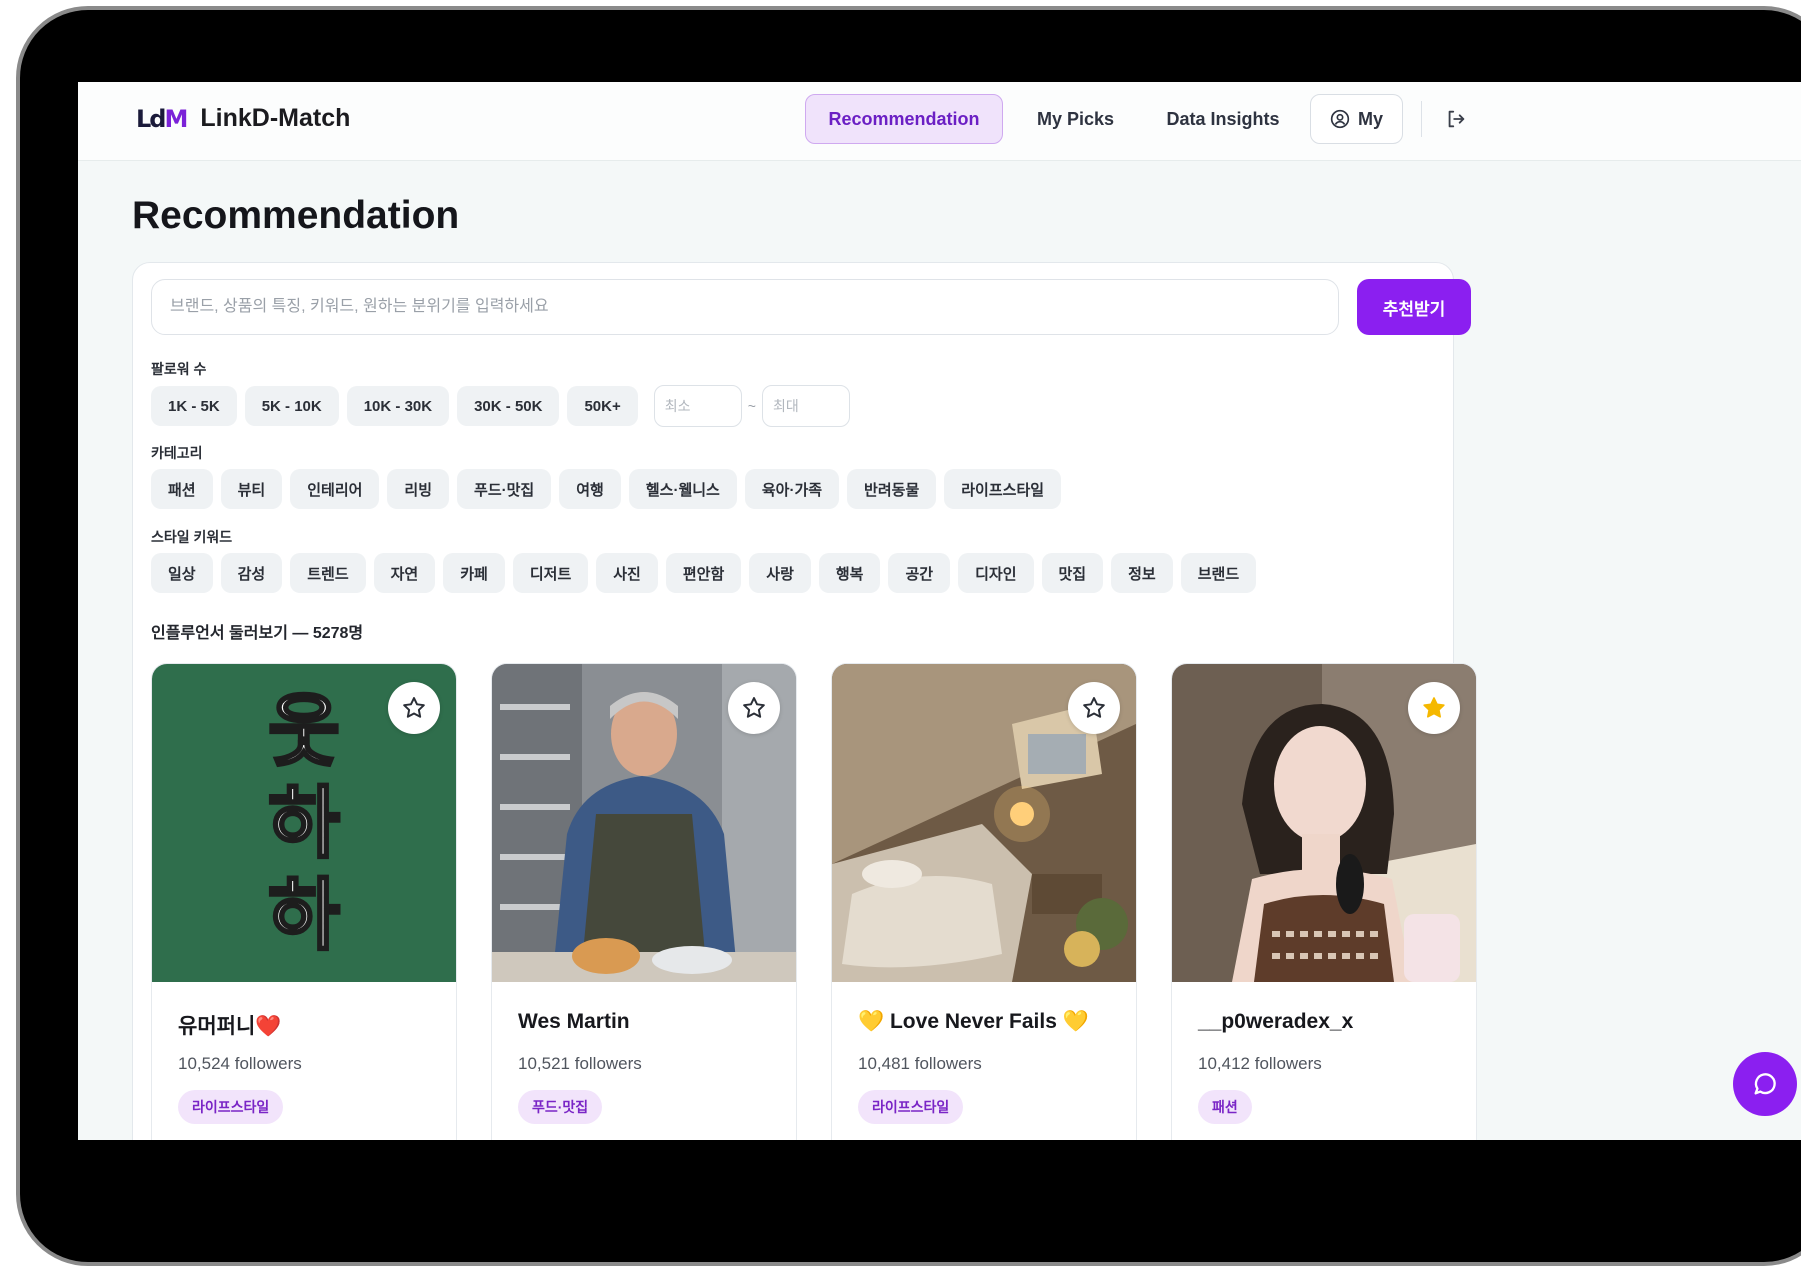 The image size is (1801, 1266). What do you see at coordinates (792, 489) in the screenshot?
I see `category-chip: 육아·가족` at bounding box center [792, 489].